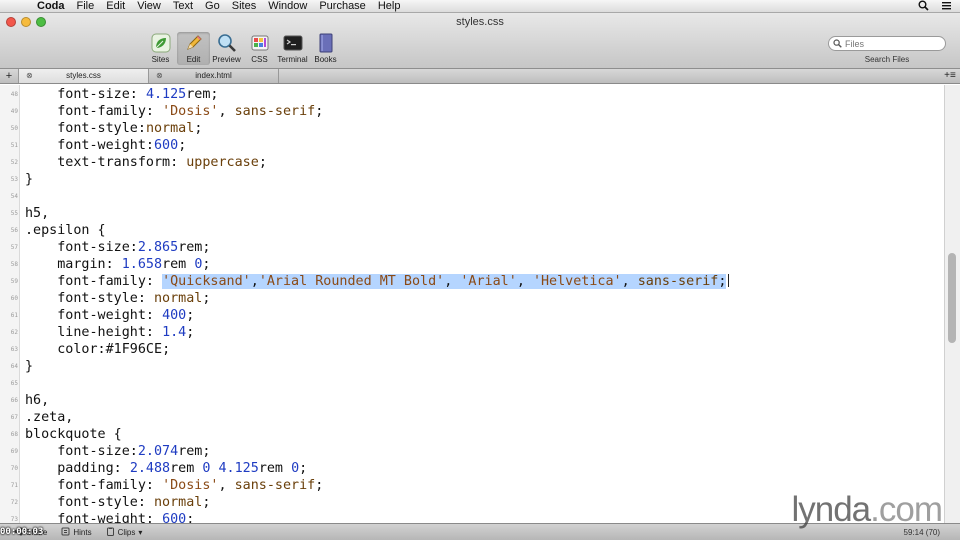  I want to click on clips-button: Clips ▾, so click(124, 532).